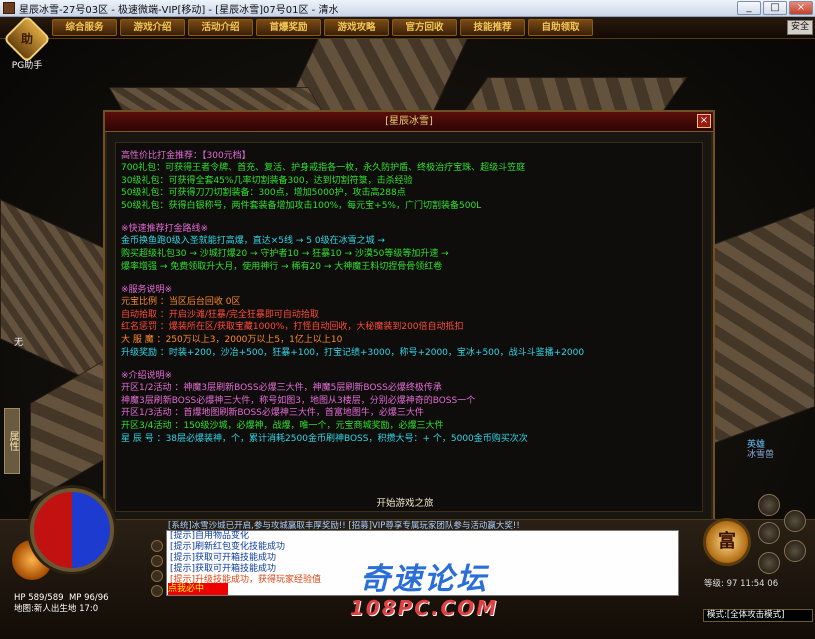  What do you see at coordinates (19, 343) in the screenshot?
I see `player-name-left: 无` at bounding box center [19, 343].